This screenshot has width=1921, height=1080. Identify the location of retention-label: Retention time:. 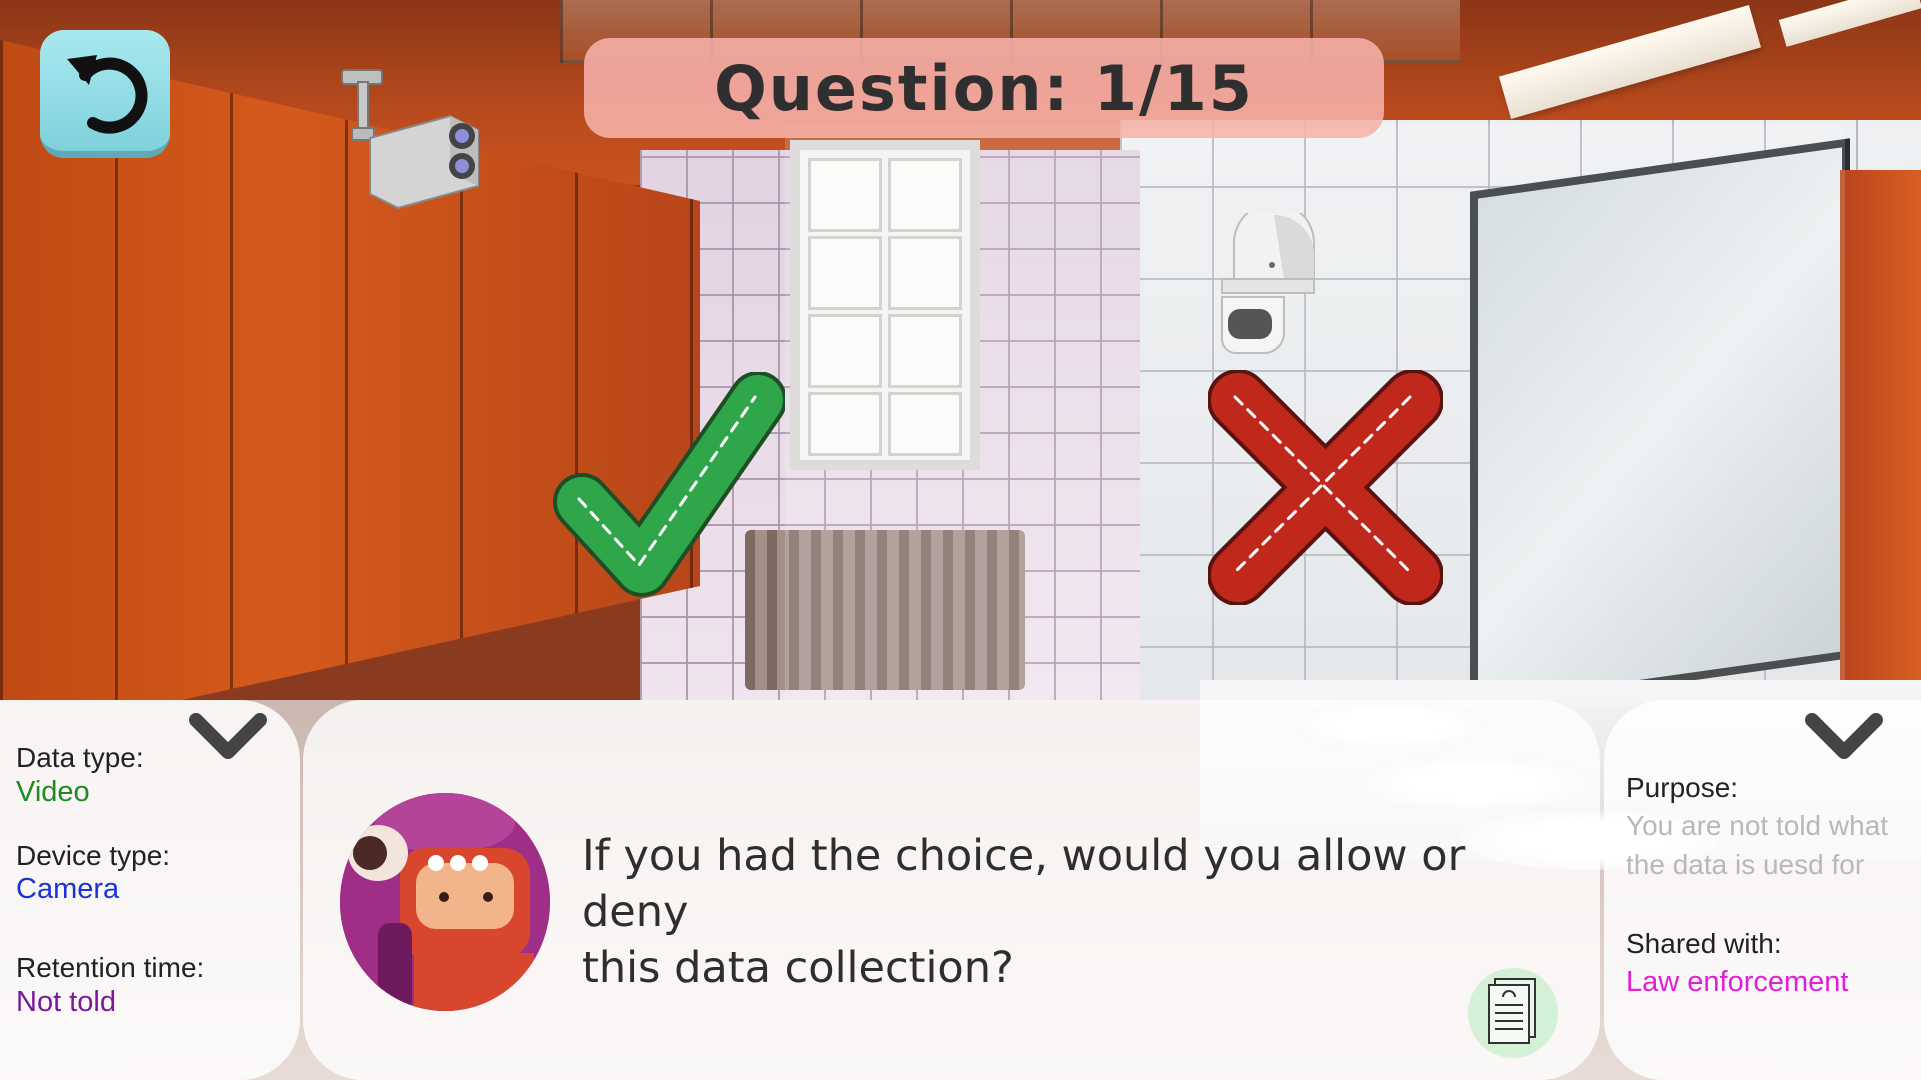
(110, 967).